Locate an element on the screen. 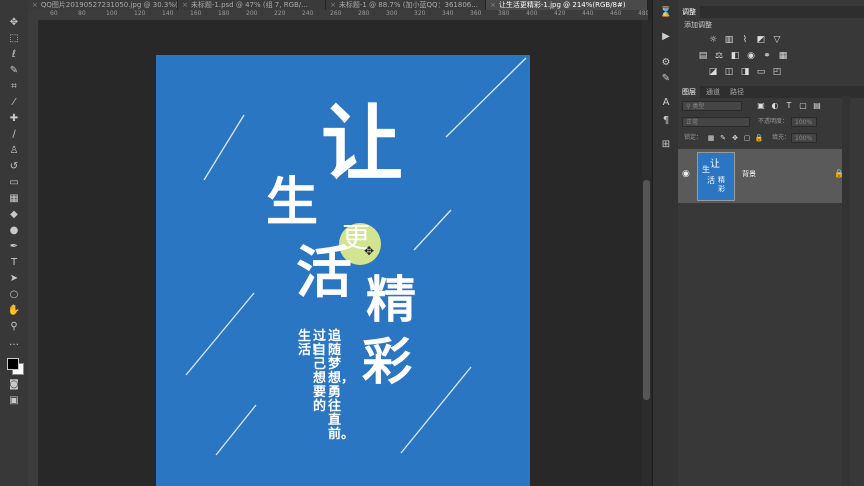 This screenshot has width=864, height=486. selective-color-icon: ◰ is located at coordinates (777, 72).